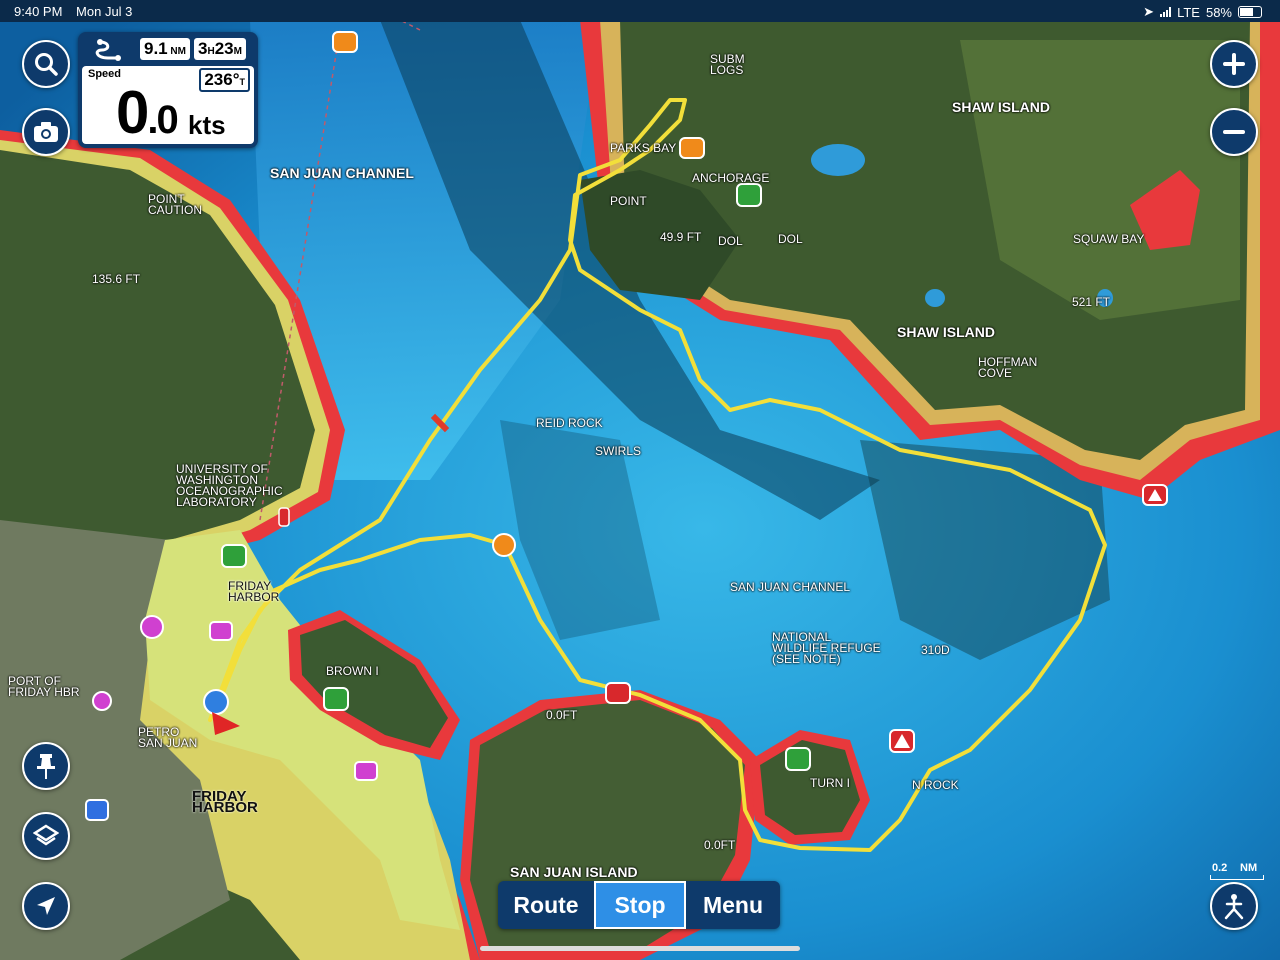 The image size is (1280, 960). Describe the element at coordinates (38, 11) in the screenshot. I see `status-time: 9:40 PM` at that location.